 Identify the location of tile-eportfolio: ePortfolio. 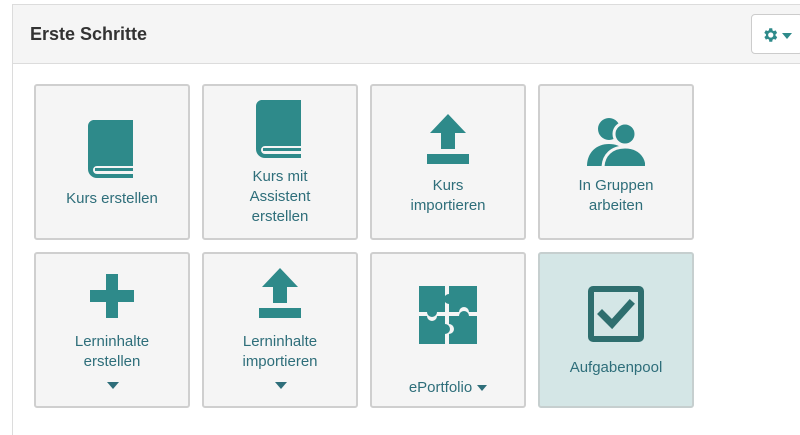
(448, 330).